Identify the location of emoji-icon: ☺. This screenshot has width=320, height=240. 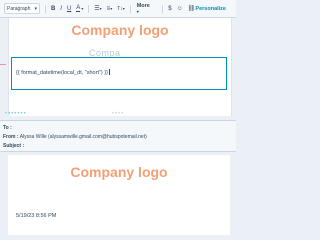
(180, 9).